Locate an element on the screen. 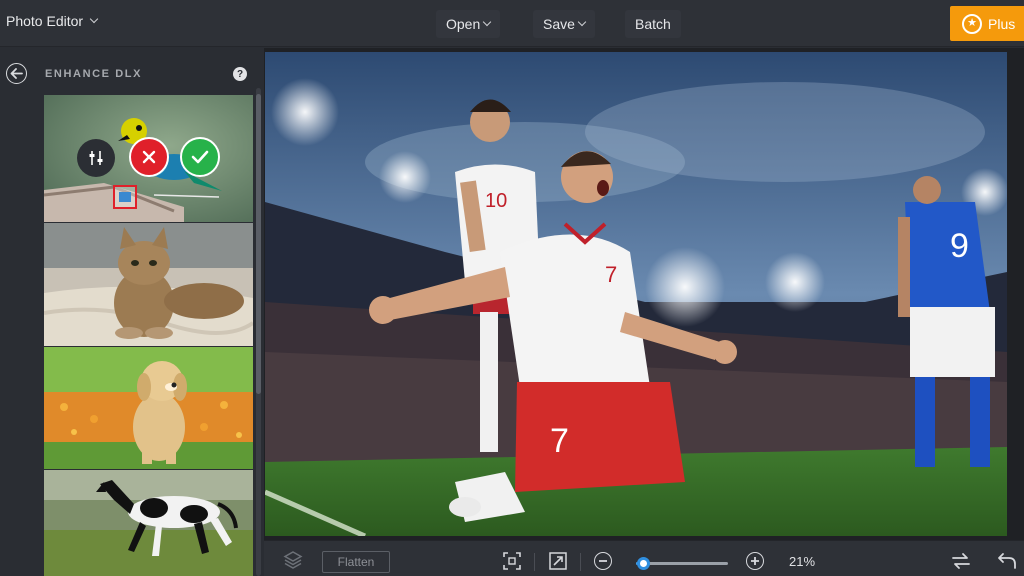  zoom-out-icon is located at coordinates (603, 561).